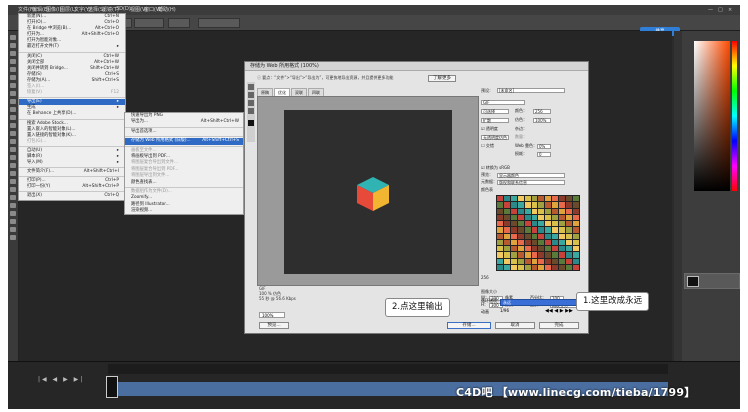  Describe the element at coordinates (734, 116) in the screenshot. I see `hue-slider` at that location.